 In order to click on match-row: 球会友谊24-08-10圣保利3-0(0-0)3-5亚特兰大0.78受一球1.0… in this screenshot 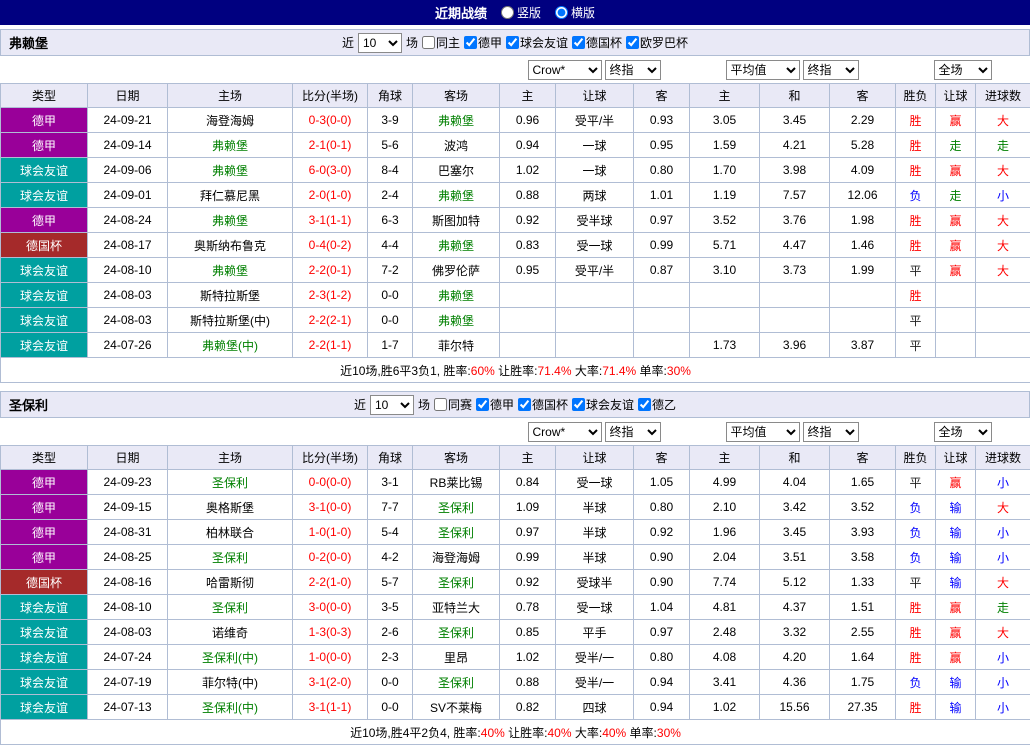, I will do `click(515, 607)`.